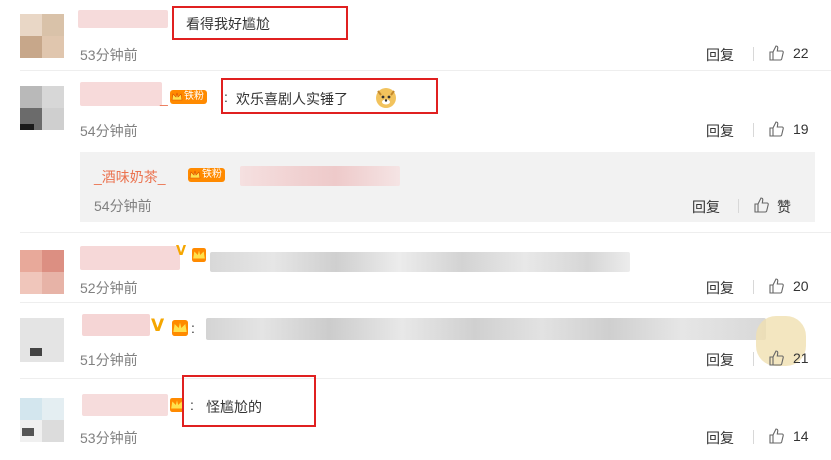 This screenshot has height=460, width=831. What do you see at coordinates (123, 206) in the screenshot?
I see `sub-reply-time: 54分钟前` at bounding box center [123, 206].